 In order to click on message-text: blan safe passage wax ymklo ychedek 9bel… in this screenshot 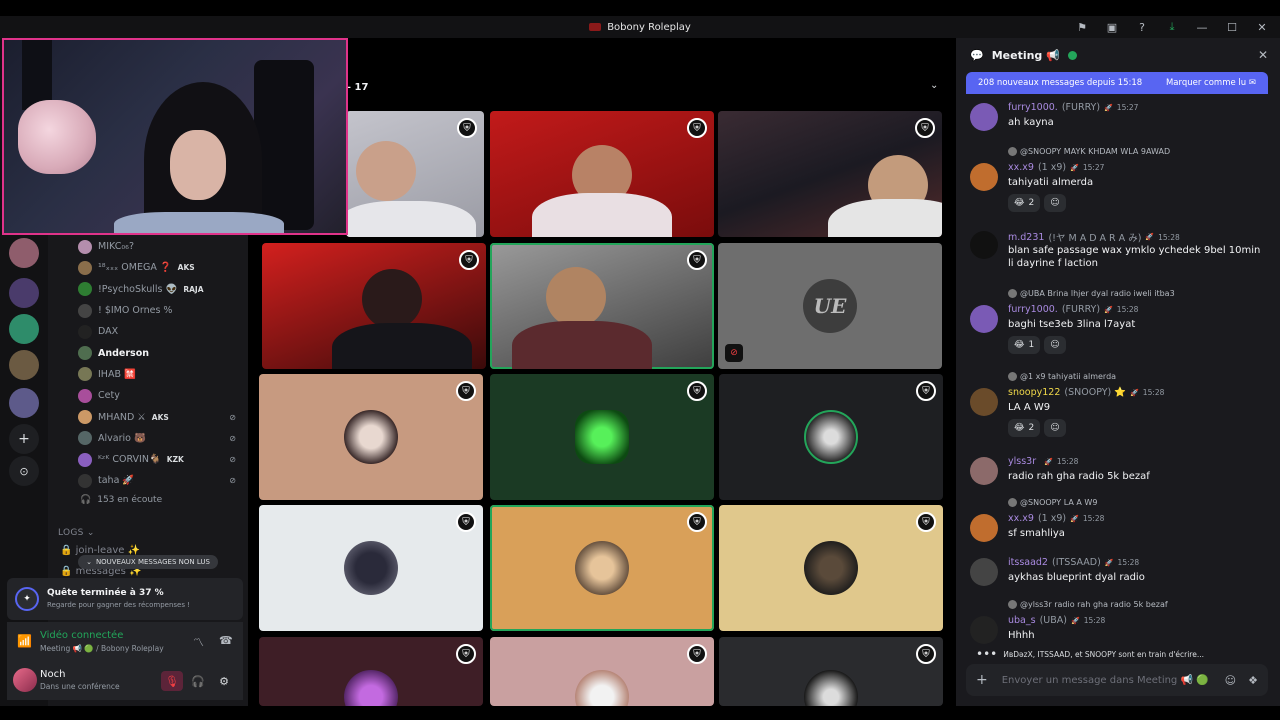, I will do `click(1134, 257)`.